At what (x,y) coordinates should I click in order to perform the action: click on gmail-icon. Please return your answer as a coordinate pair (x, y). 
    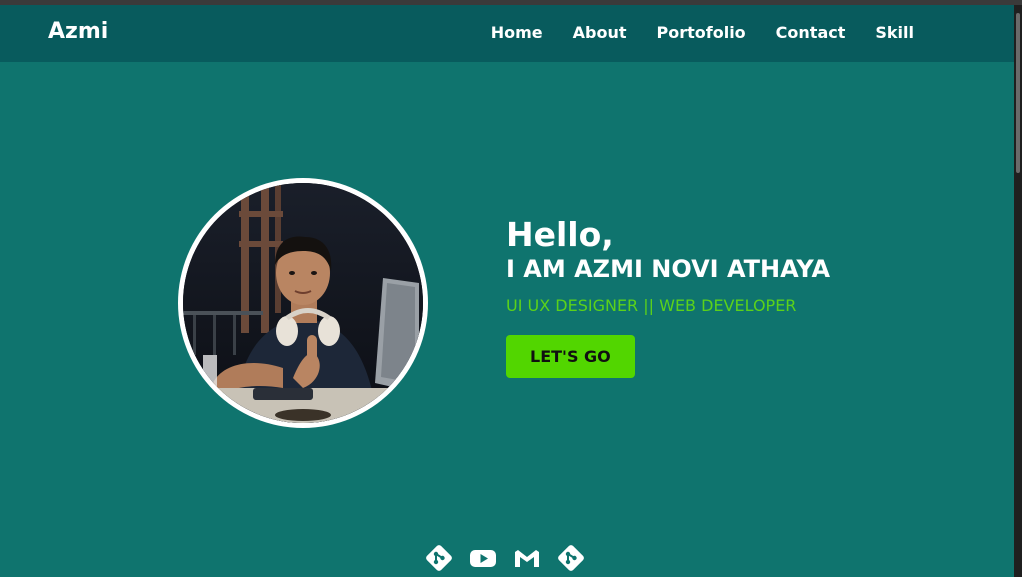
    Looking at the image, I should click on (527, 558).